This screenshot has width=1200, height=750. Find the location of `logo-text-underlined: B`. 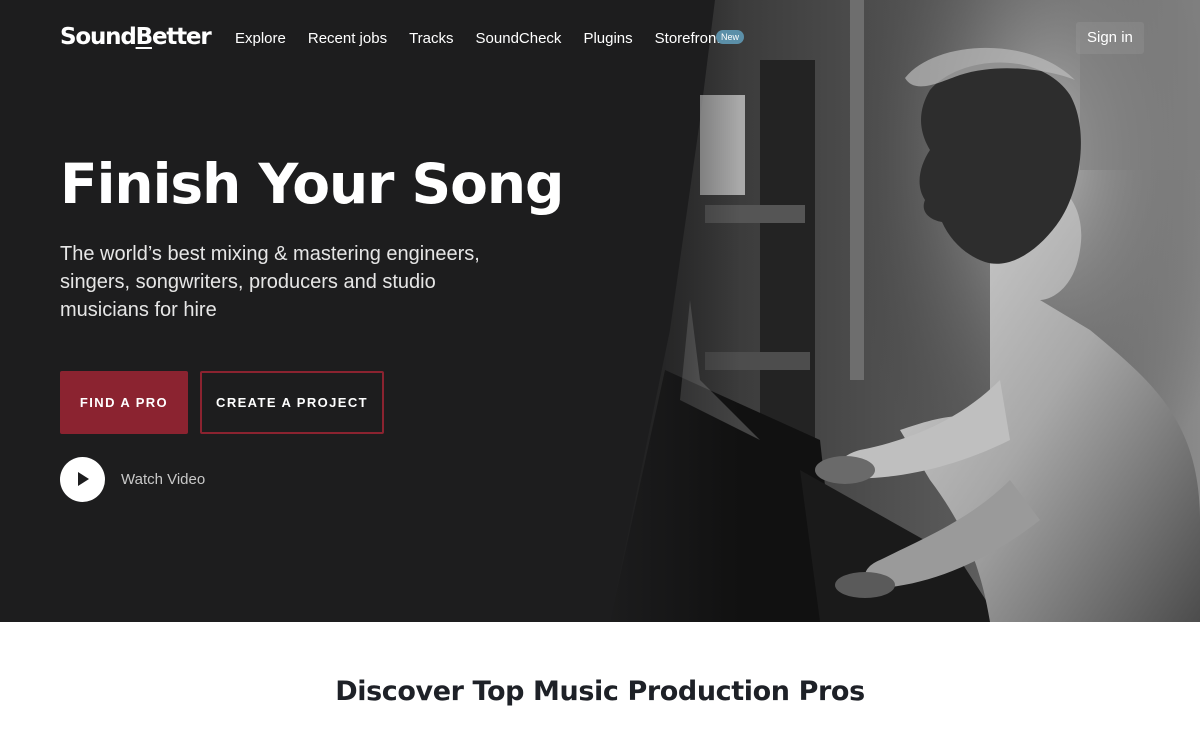

logo-text-underlined: B is located at coordinates (144, 37).